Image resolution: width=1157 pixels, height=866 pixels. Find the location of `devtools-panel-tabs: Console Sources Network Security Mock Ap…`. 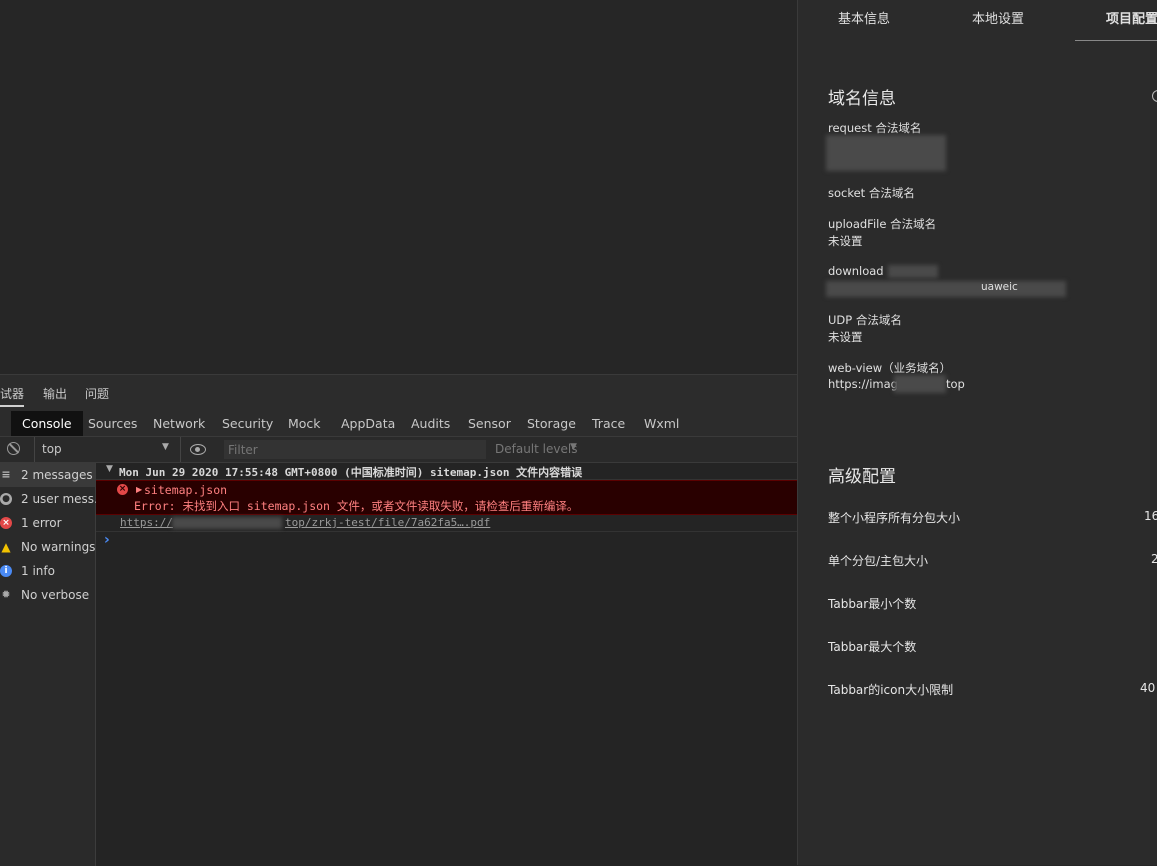

devtools-panel-tabs: Console Sources Network Security Mock Ap… is located at coordinates (398, 424).